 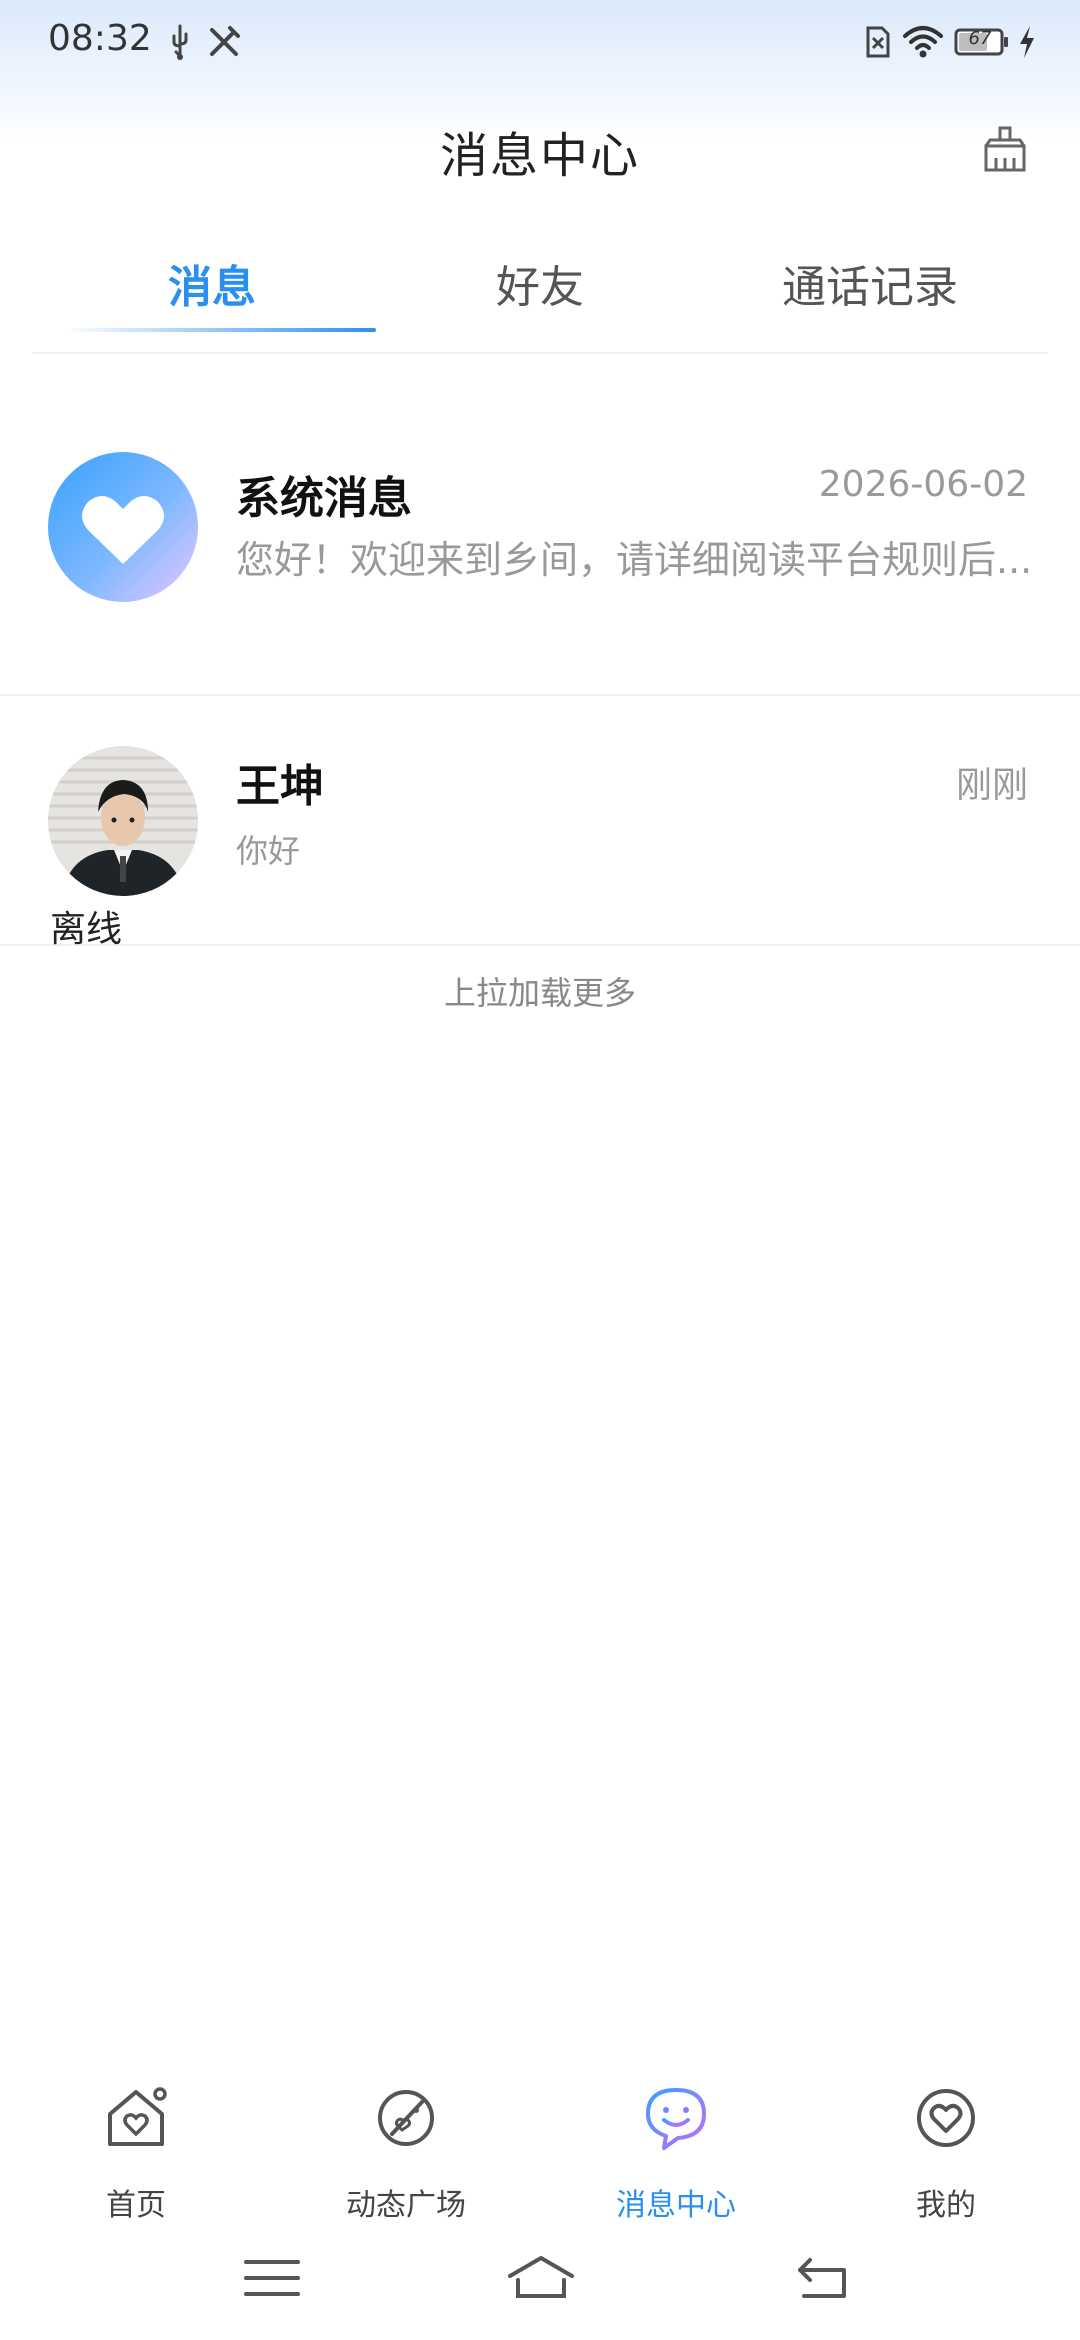 What do you see at coordinates (272, 2278) in the screenshot?
I see `menu-icon` at bounding box center [272, 2278].